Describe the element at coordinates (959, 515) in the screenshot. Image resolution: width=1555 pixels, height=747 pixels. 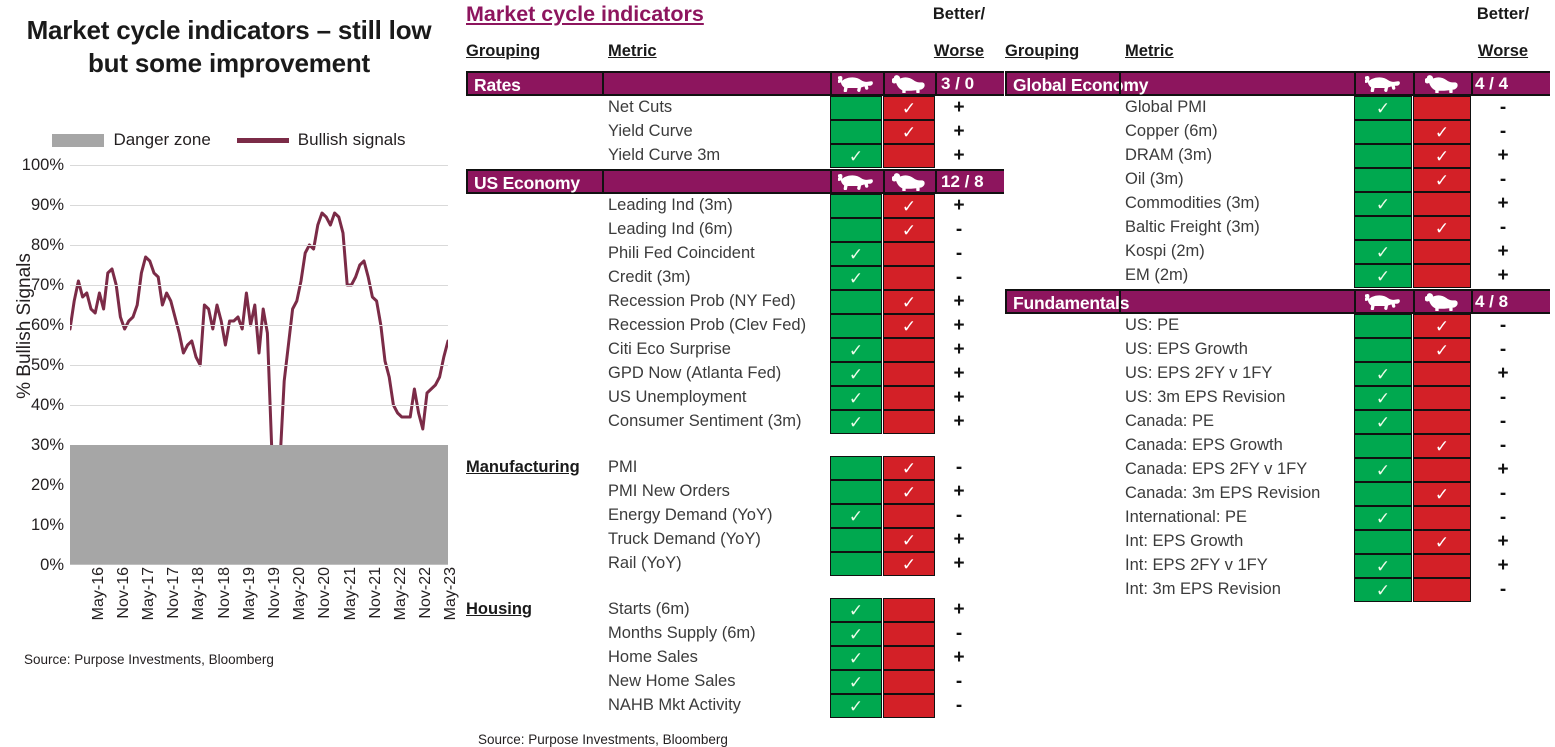
I see `better-worse-indicator: -` at that location.